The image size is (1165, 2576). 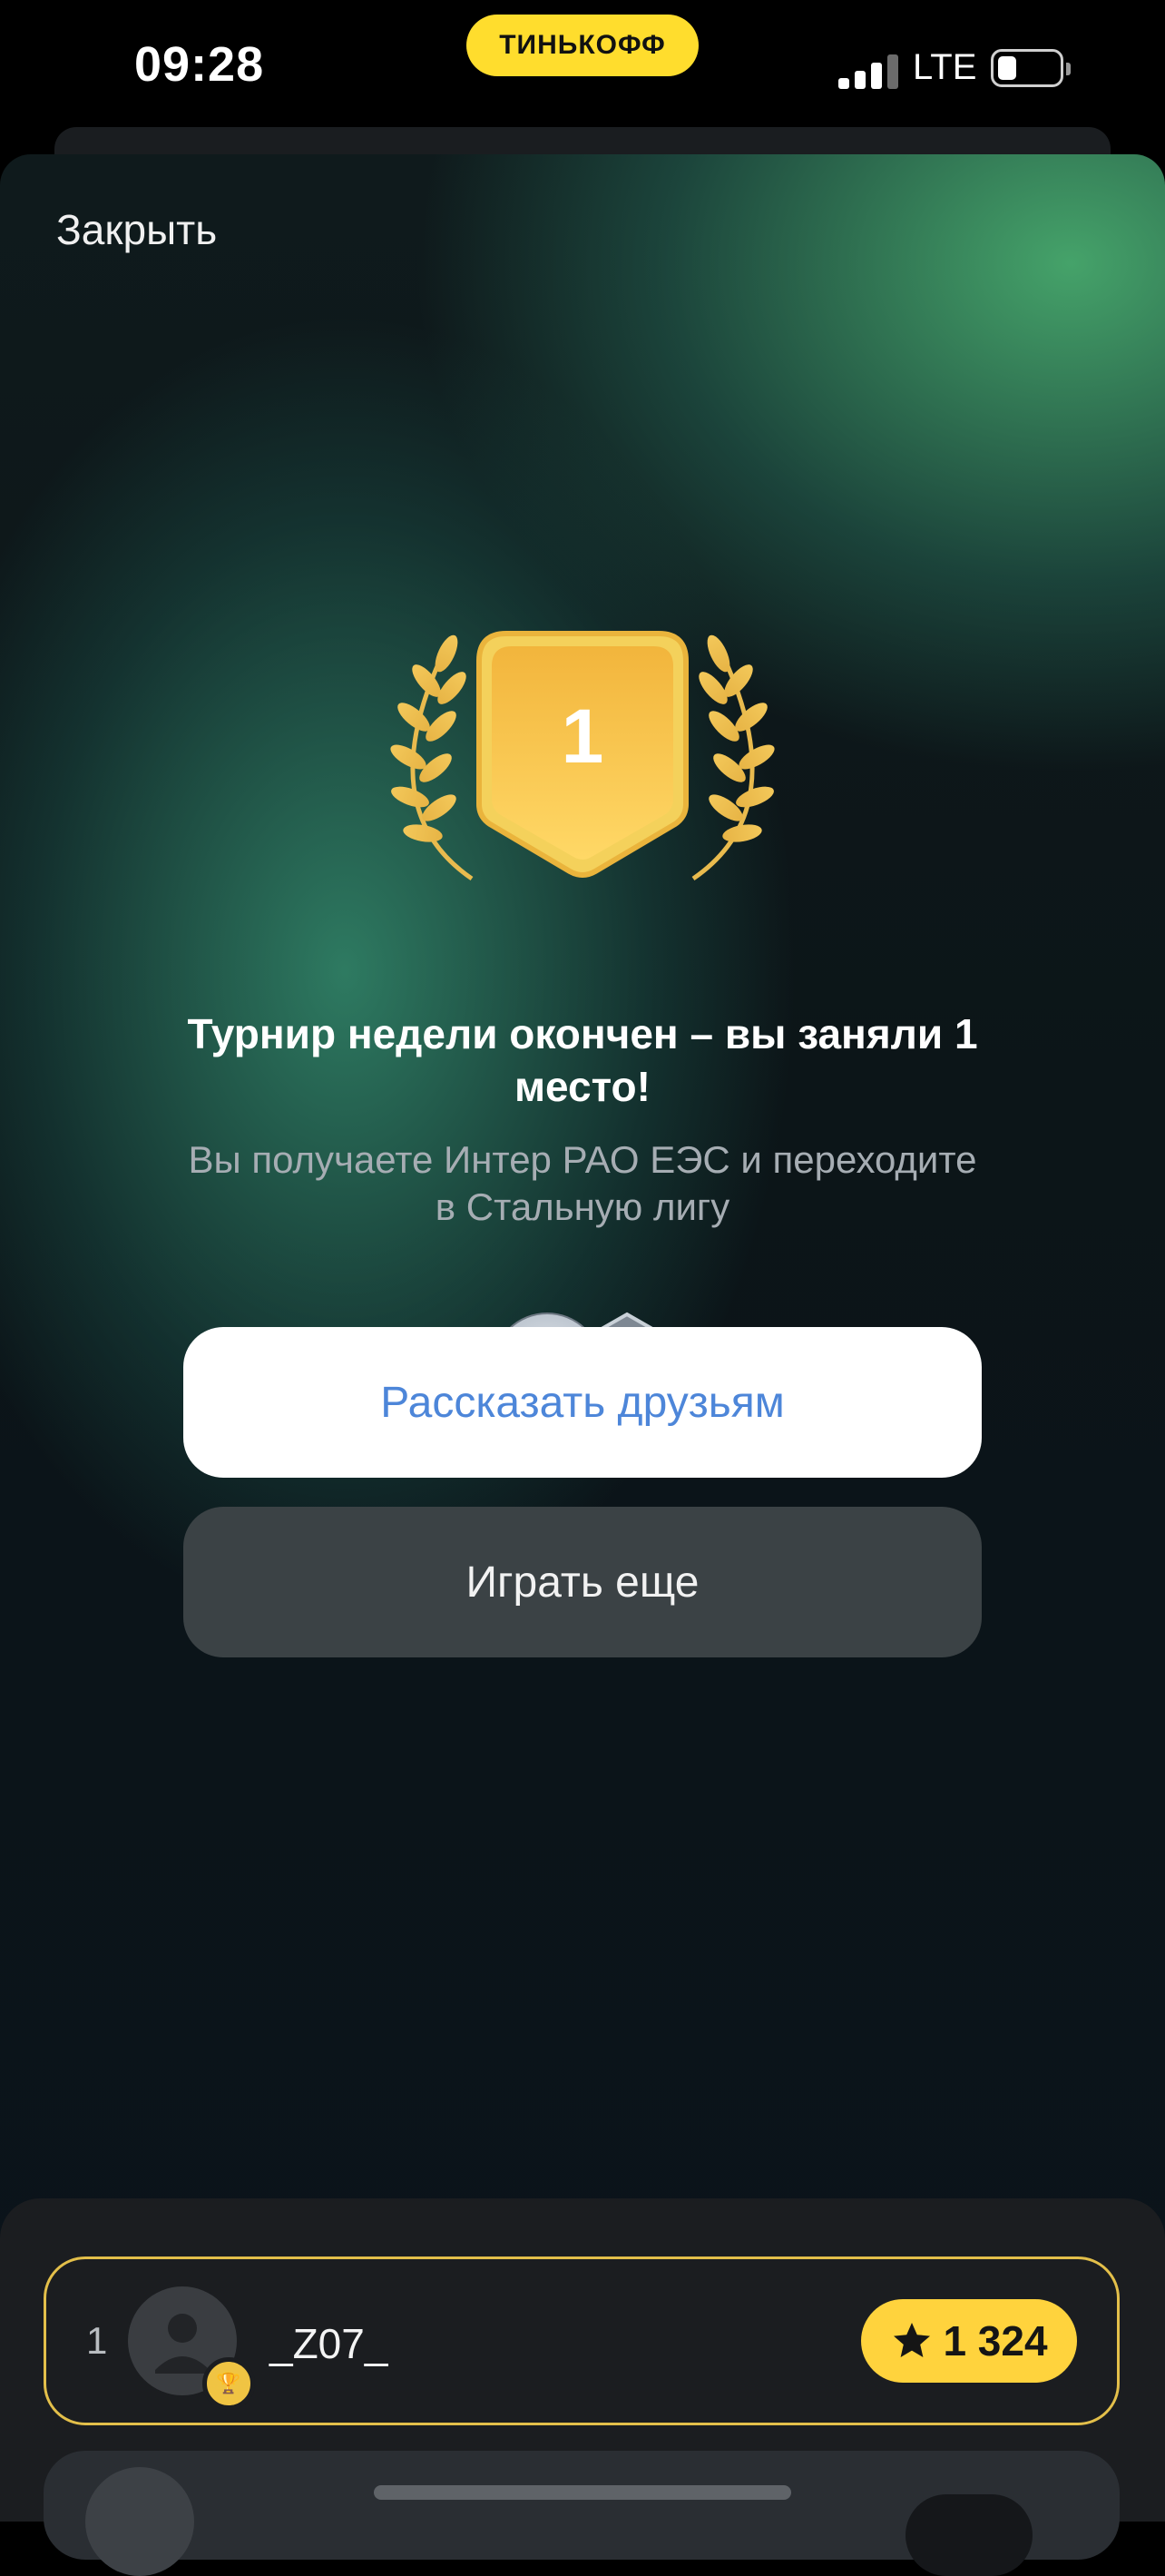 I want to click on leaderboard-panel: 1 🏆 _Z07_ 1 324, so click(x=582, y=2387).